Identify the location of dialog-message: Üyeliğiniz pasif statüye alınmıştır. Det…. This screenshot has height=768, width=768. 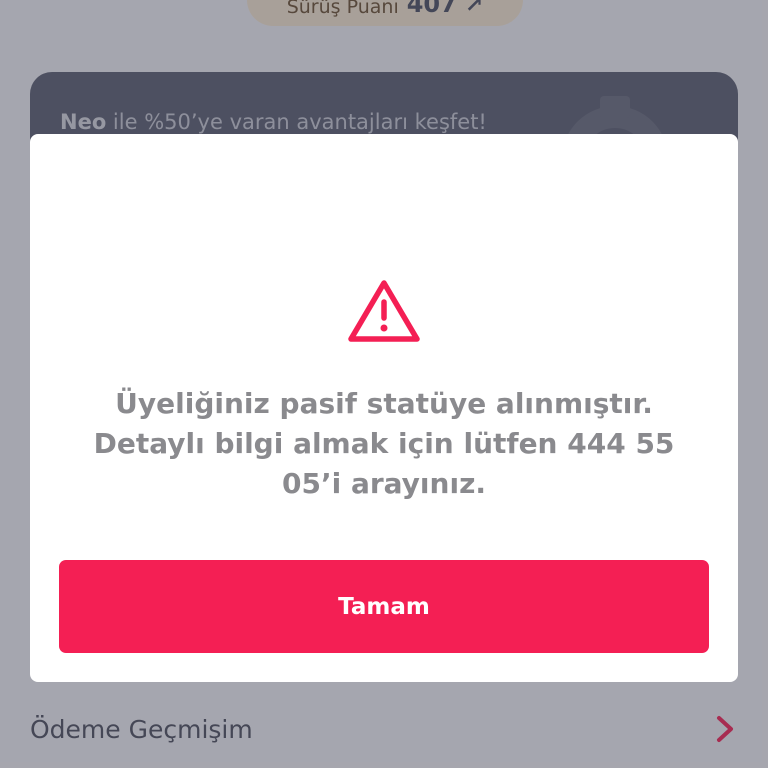
(384, 443).